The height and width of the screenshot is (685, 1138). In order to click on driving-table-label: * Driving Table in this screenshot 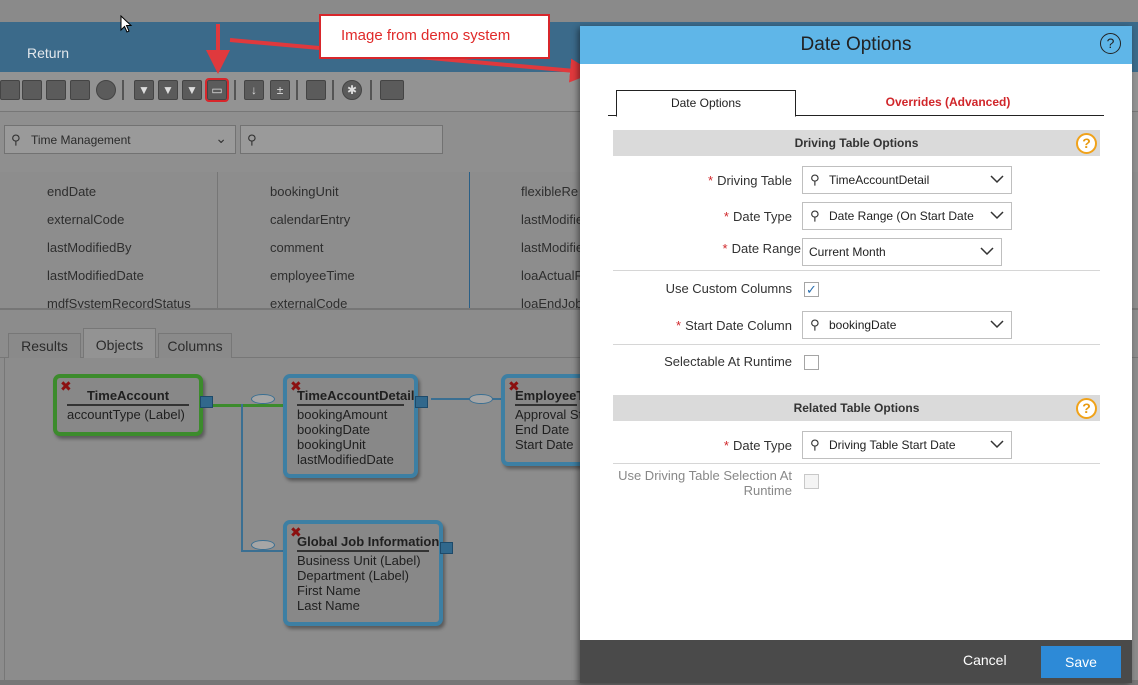, I will do `click(750, 180)`.